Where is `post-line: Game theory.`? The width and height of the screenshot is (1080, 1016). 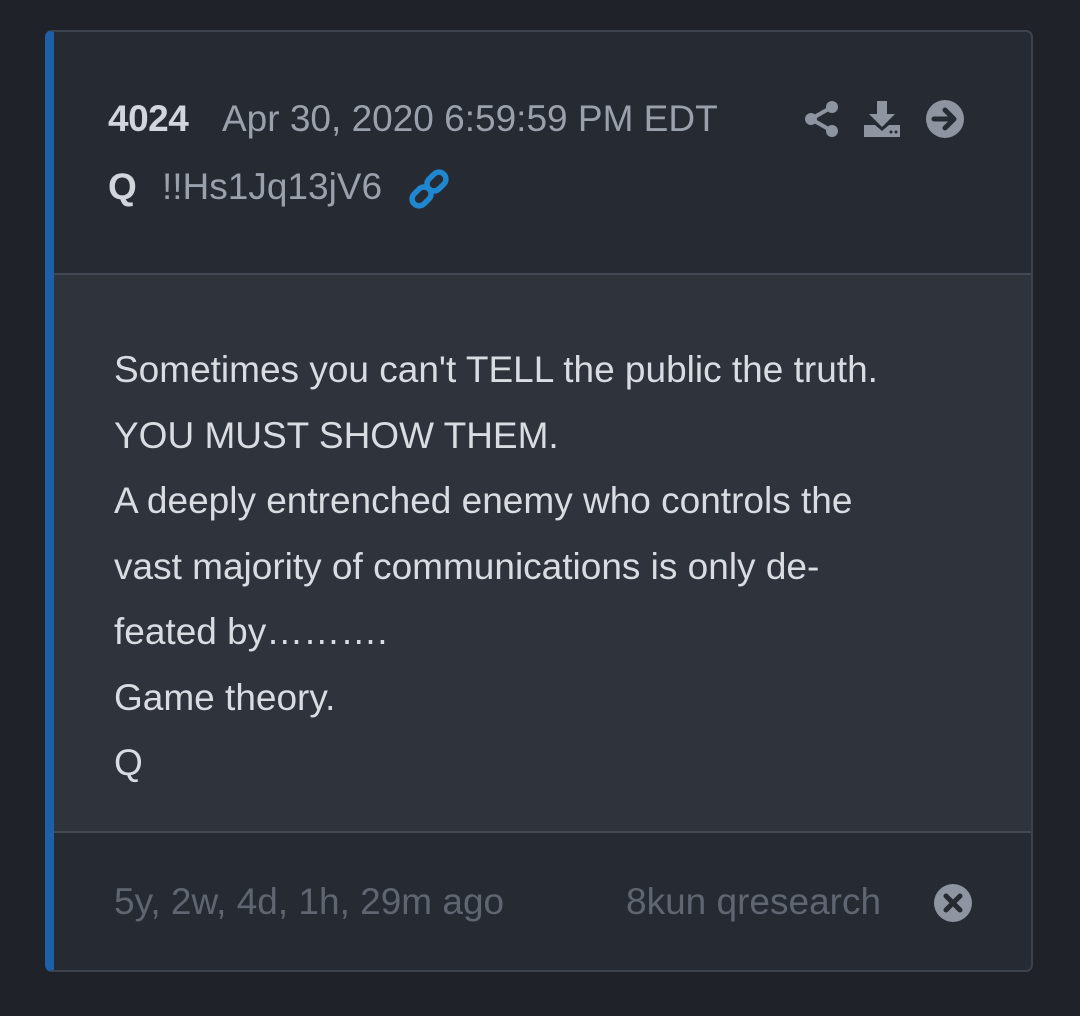
post-line: Game theory. is located at coordinates (225, 697).